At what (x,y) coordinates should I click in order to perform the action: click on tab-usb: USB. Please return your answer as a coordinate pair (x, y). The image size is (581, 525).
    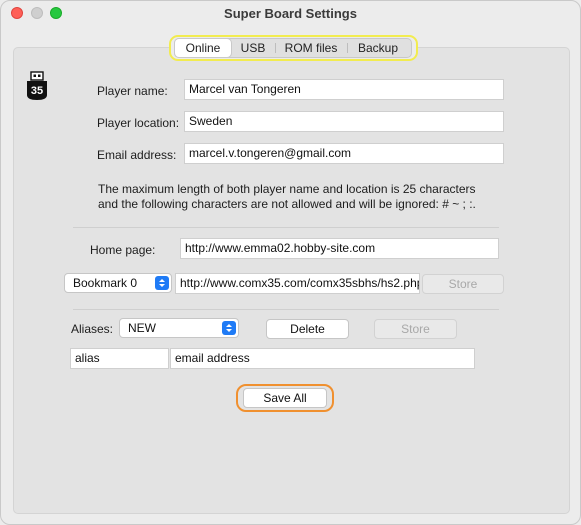
    Looking at the image, I should click on (253, 48).